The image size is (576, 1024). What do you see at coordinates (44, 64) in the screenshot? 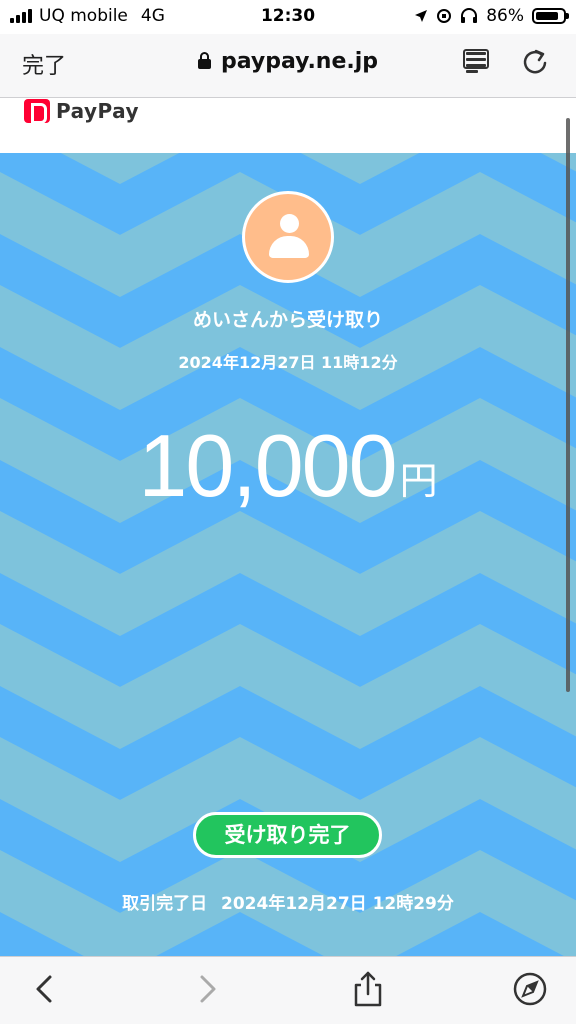
I see `done-button: 完了` at bounding box center [44, 64].